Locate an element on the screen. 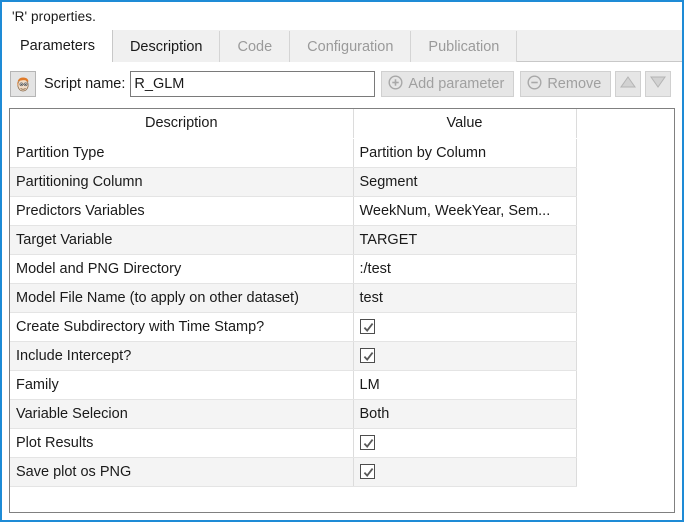  table-header-row: Description Value is located at coordinates (293, 124).